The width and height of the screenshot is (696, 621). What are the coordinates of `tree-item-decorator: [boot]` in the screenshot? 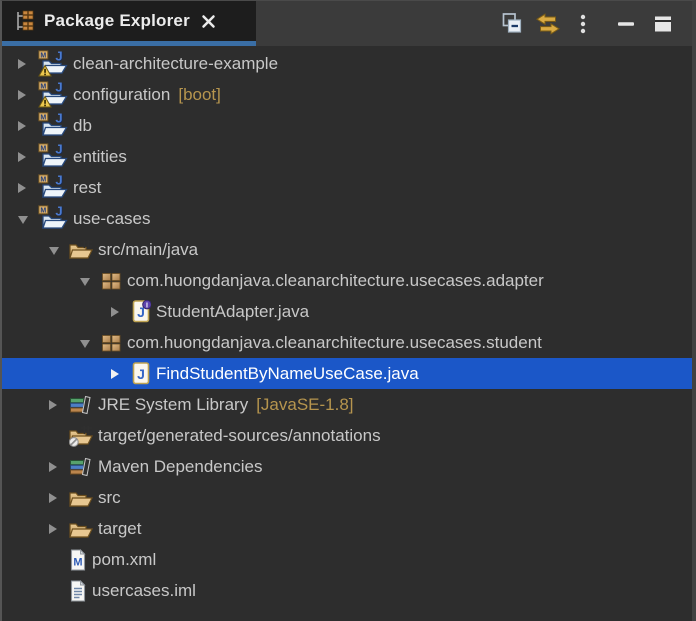 It's located at (199, 94).